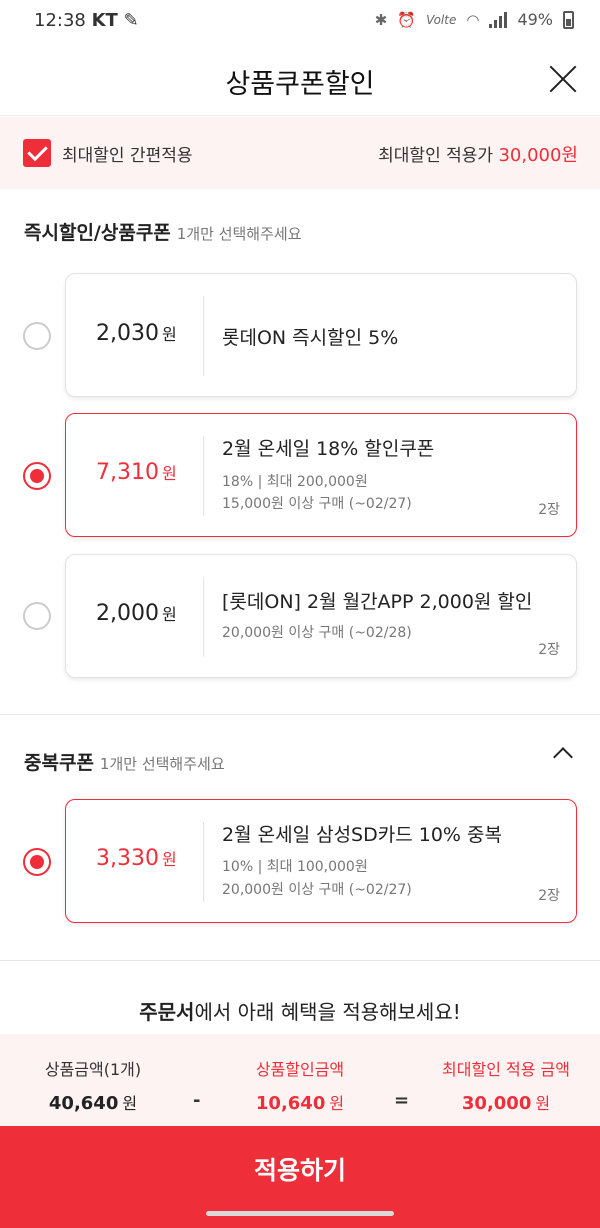  What do you see at coordinates (295, 482) in the screenshot?
I see `coupon-condition: 18% | 최대 200,000원` at bounding box center [295, 482].